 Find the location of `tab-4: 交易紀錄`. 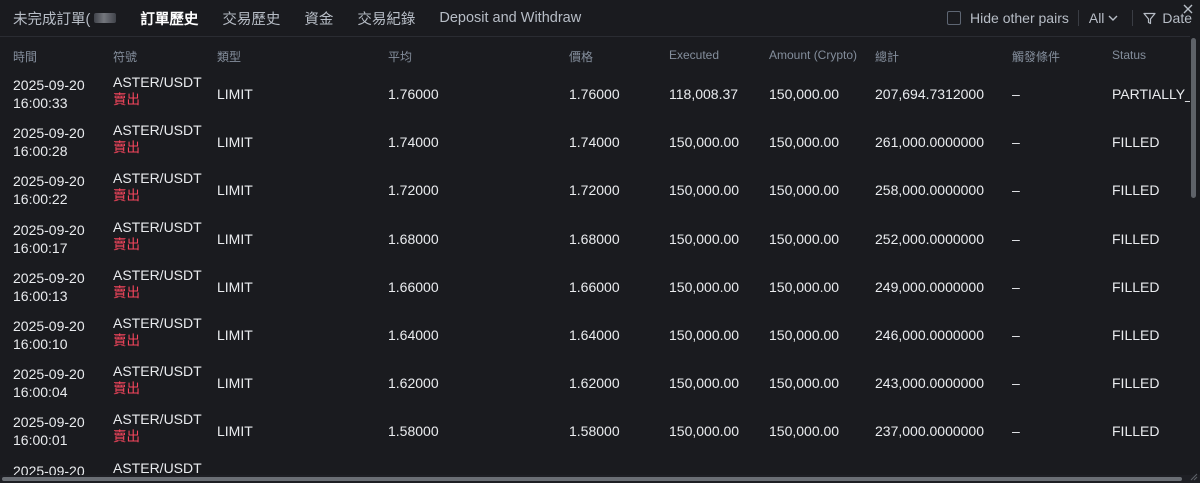

tab-4: 交易紀錄 is located at coordinates (386, 18).